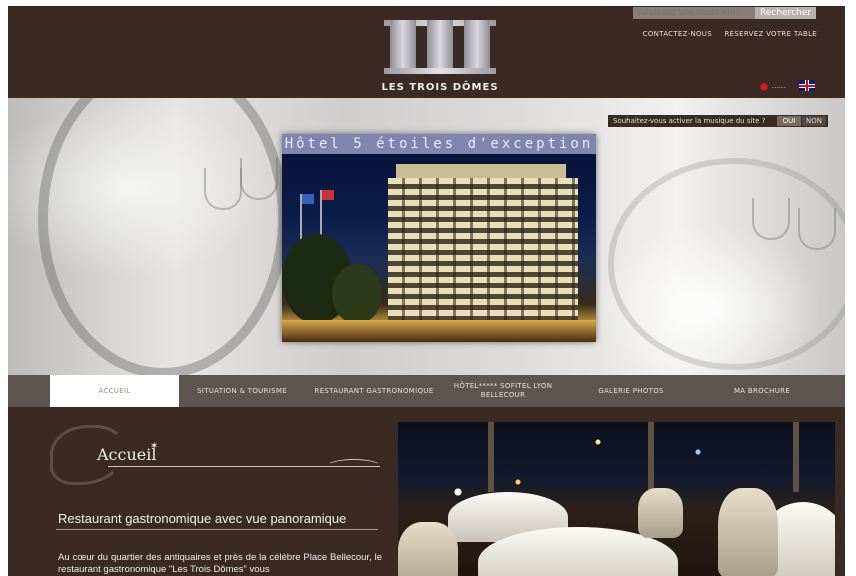  What do you see at coordinates (814, 121) in the screenshot?
I see `music-no-button: NON` at bounding box center [814, 121].